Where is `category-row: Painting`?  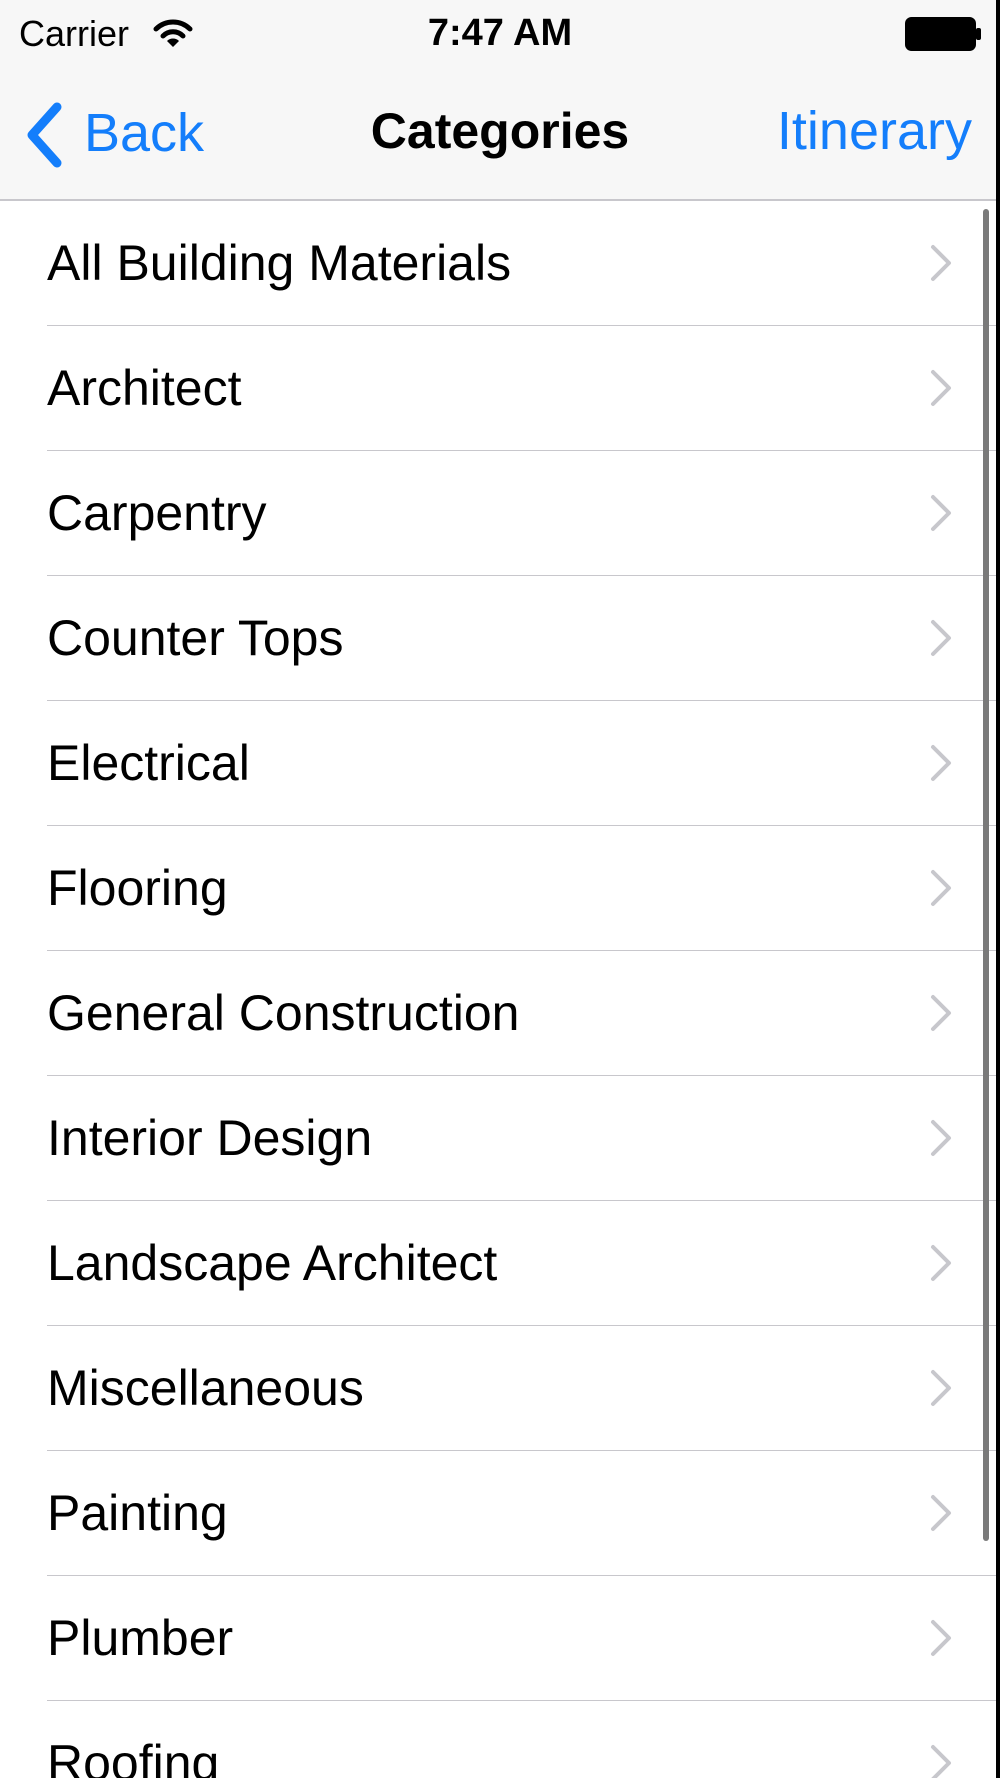 category-row: Painting is located at coordinates (500, 1513).